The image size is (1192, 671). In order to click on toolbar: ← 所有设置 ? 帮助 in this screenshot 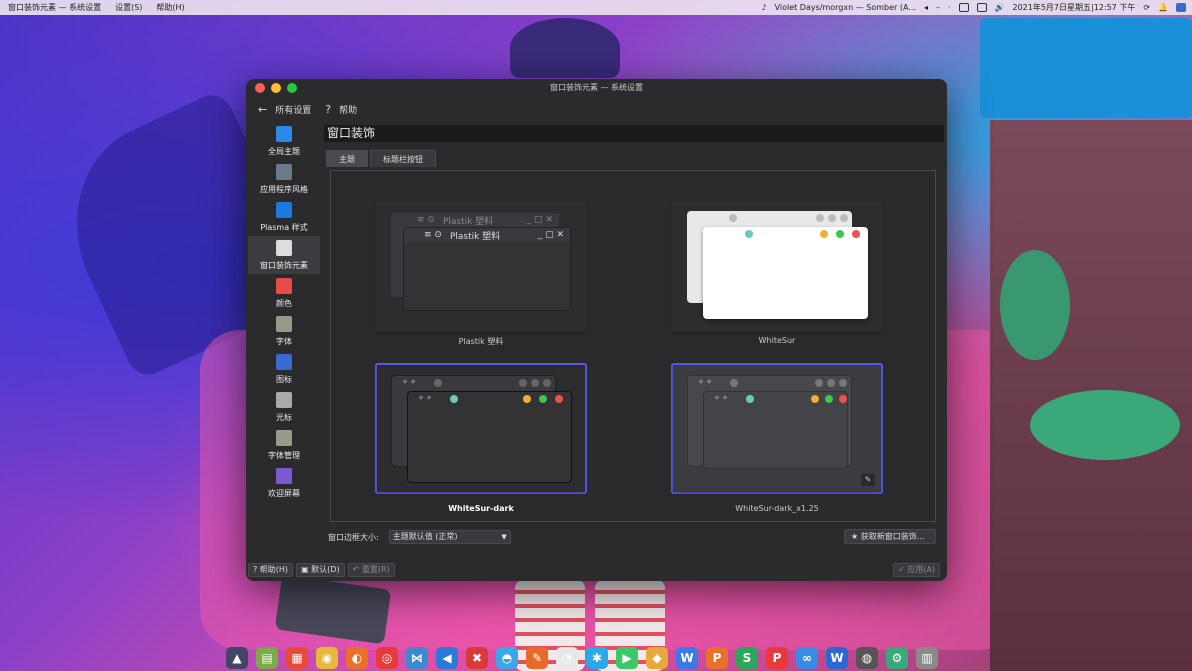, I will do `click(596, 109)`.